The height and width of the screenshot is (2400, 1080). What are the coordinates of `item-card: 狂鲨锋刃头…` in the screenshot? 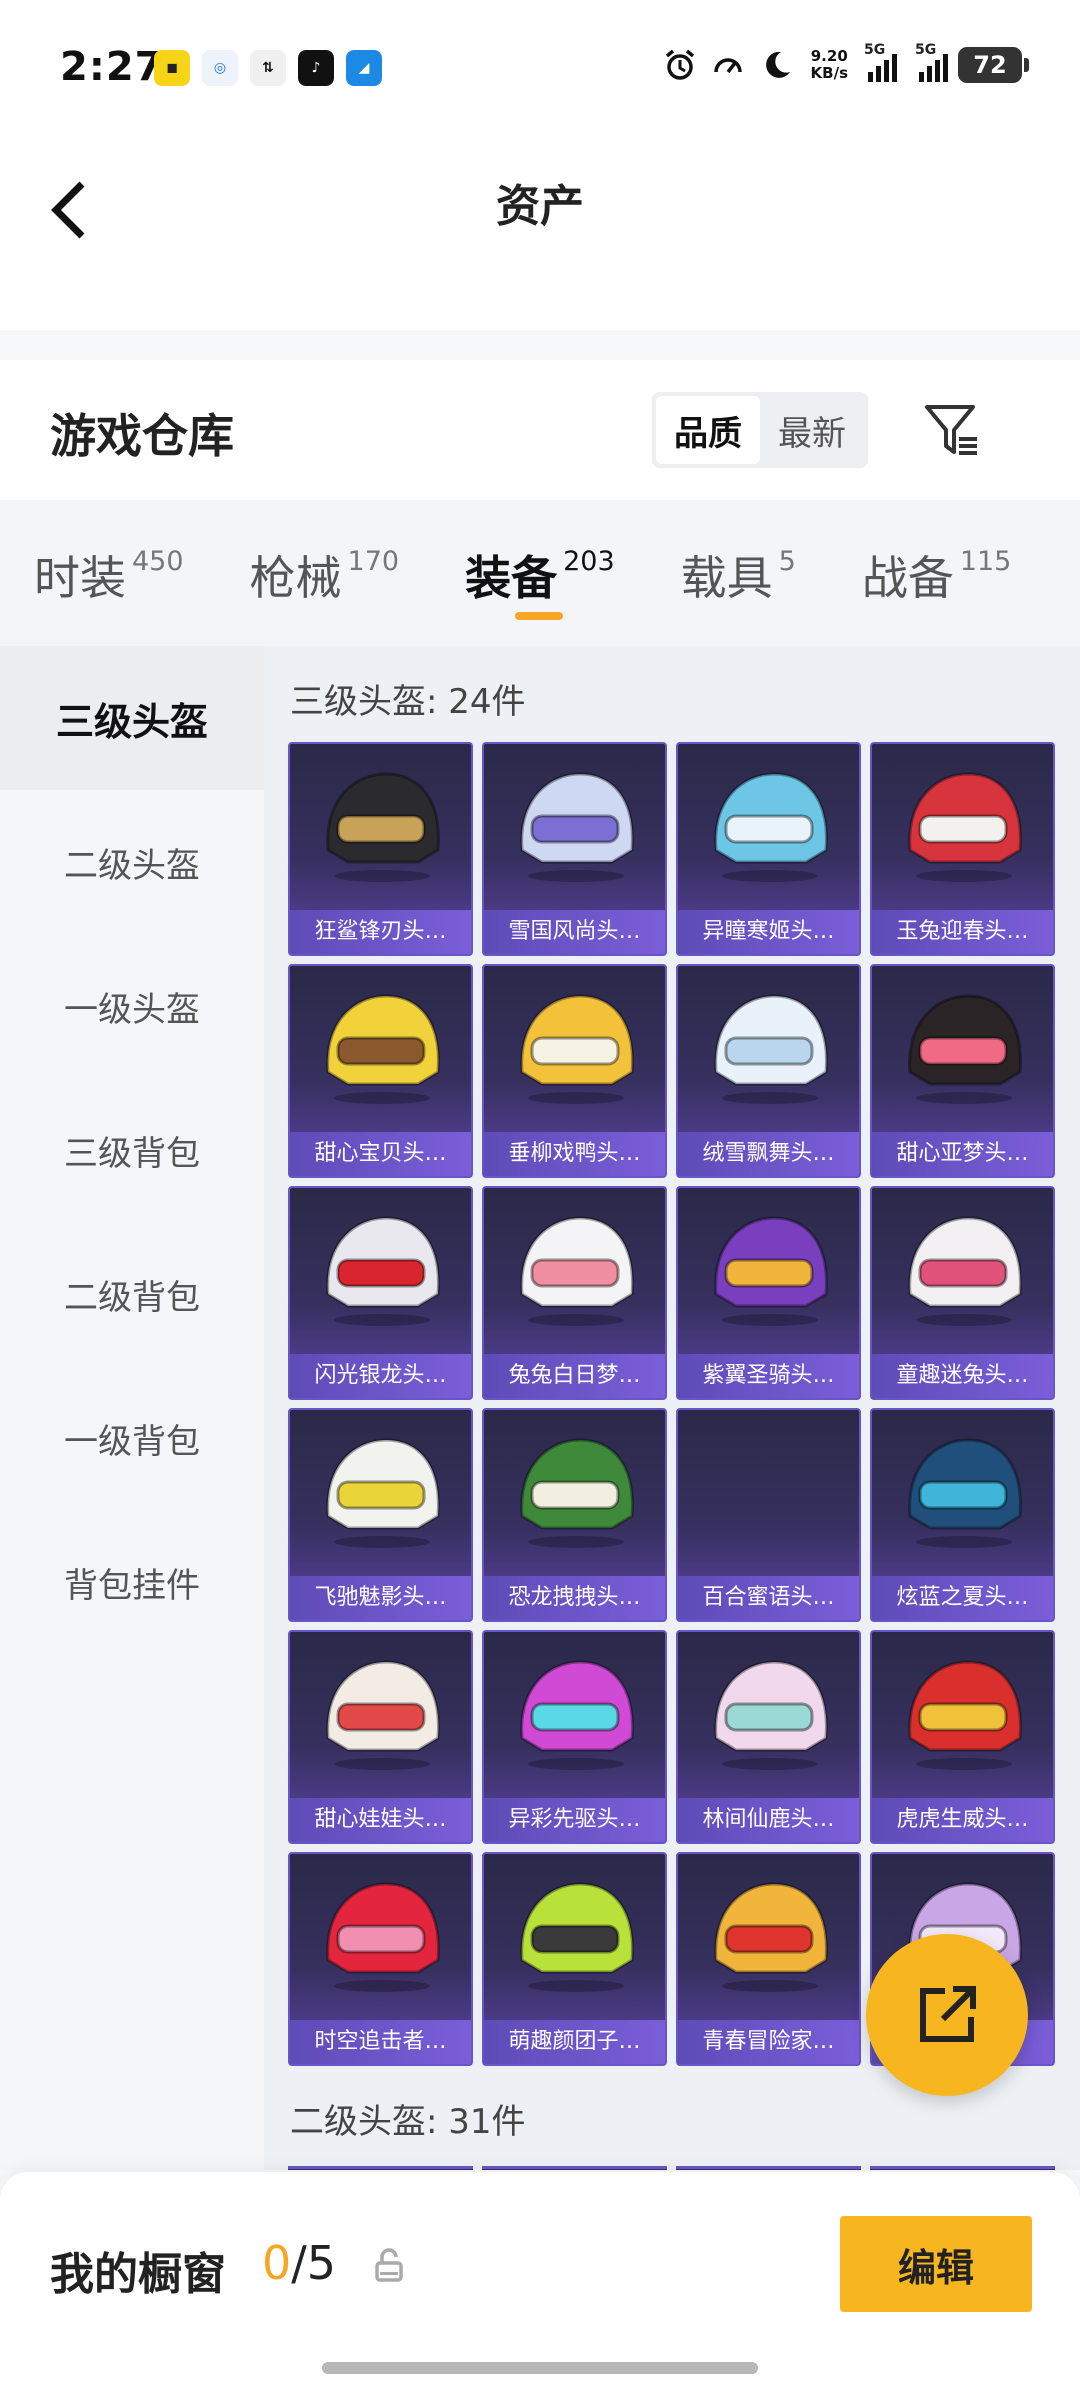 It's located at (380, 849).